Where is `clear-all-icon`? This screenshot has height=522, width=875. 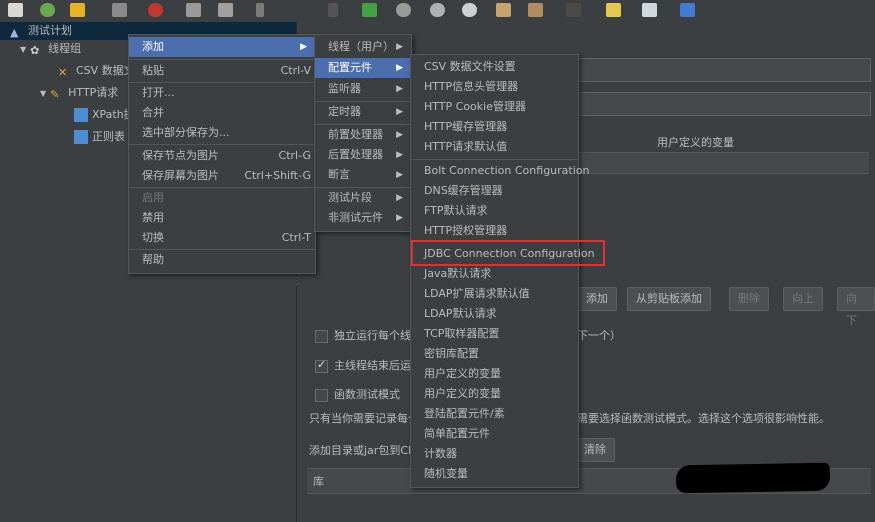 clear-all-icon is located at coordinates (503, 10).